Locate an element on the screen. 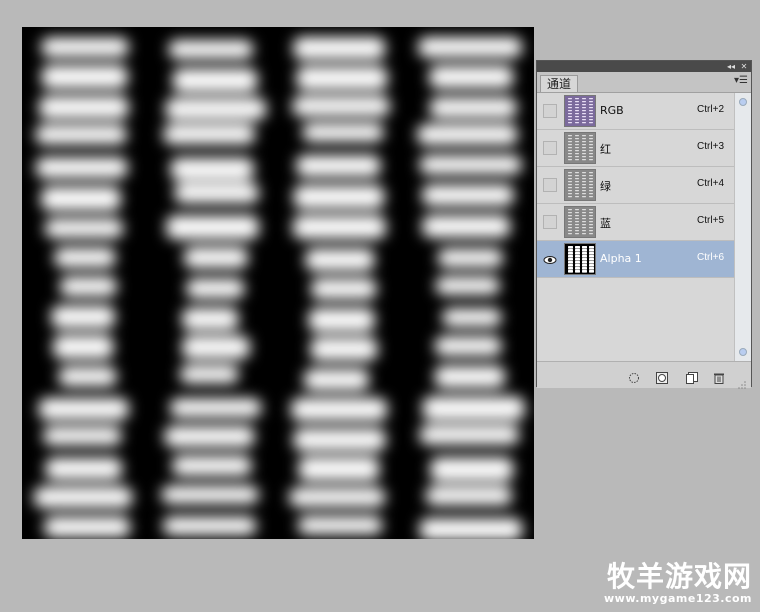 This screenshot has height=612, width=760. channel-row-green: 绿 Ctrl+4 is located at coordinates (635, 185).